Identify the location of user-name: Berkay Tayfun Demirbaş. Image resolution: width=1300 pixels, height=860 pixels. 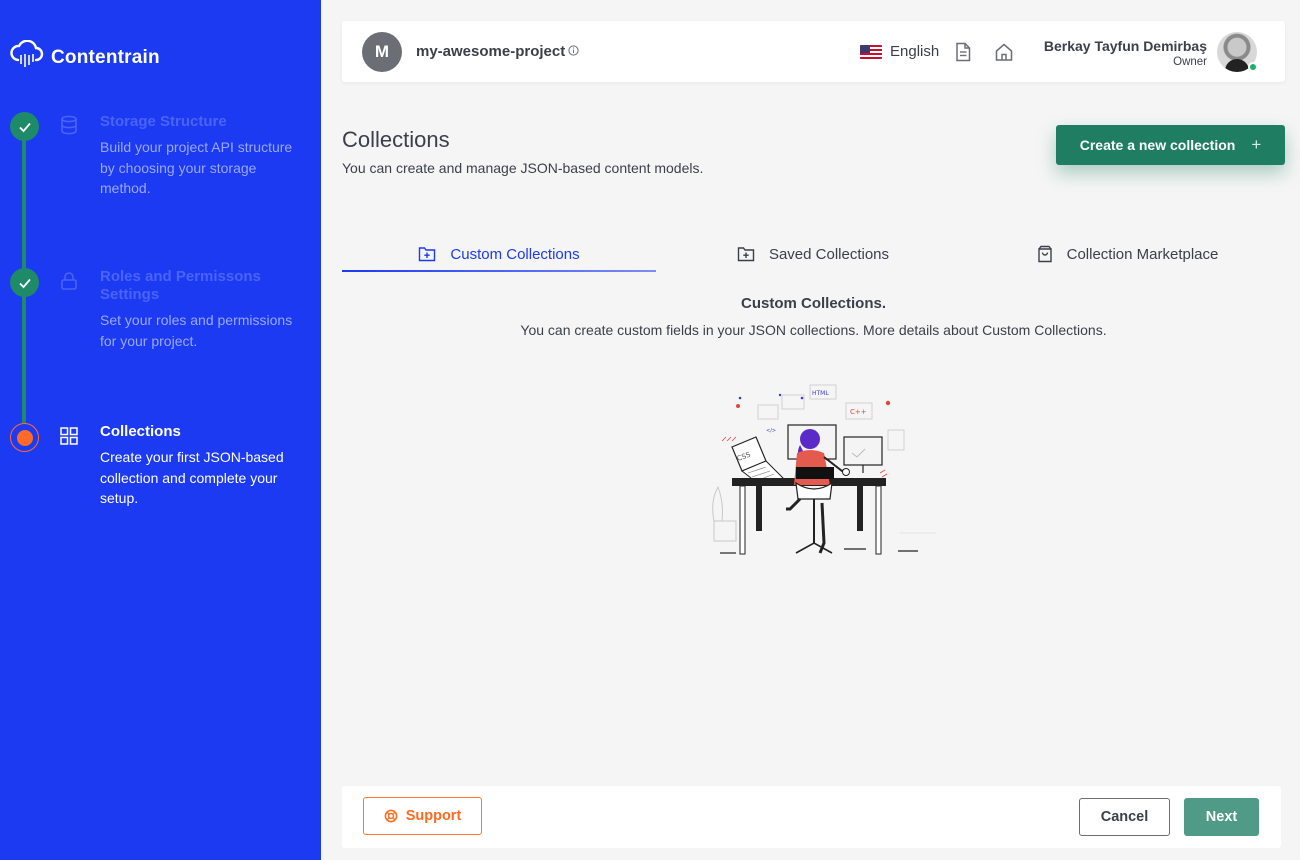
(1125, 46).